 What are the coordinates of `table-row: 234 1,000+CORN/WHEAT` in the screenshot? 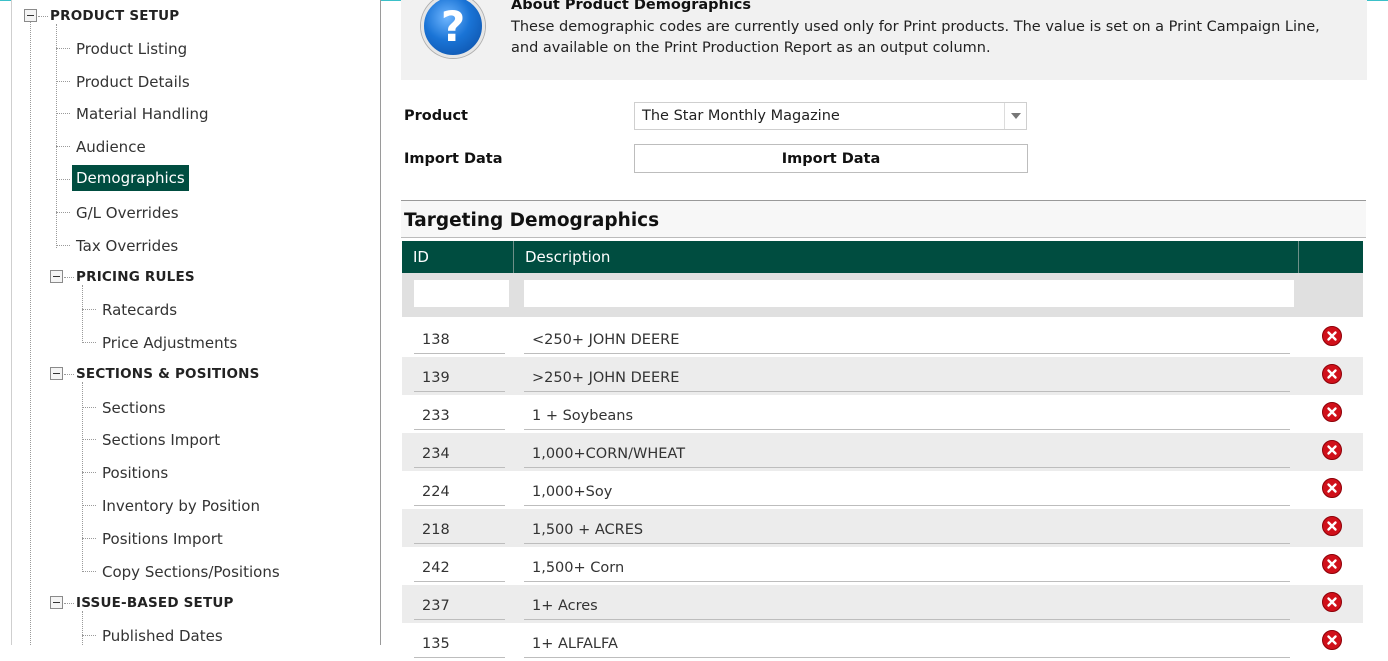 It's located at (882, 452).